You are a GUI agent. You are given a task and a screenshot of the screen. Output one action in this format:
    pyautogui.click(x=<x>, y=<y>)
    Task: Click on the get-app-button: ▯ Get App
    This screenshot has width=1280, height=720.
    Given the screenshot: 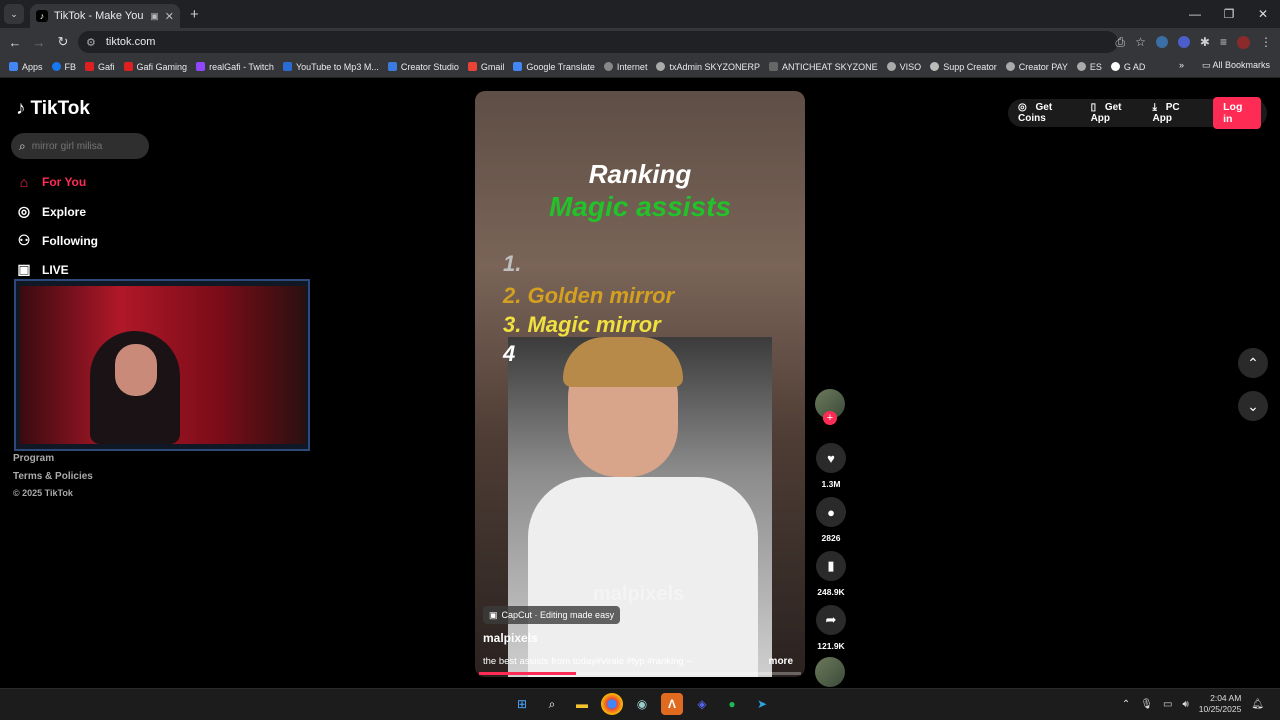 What is the action you would take?
    pyautogui.click(x=1117, y=113)
    